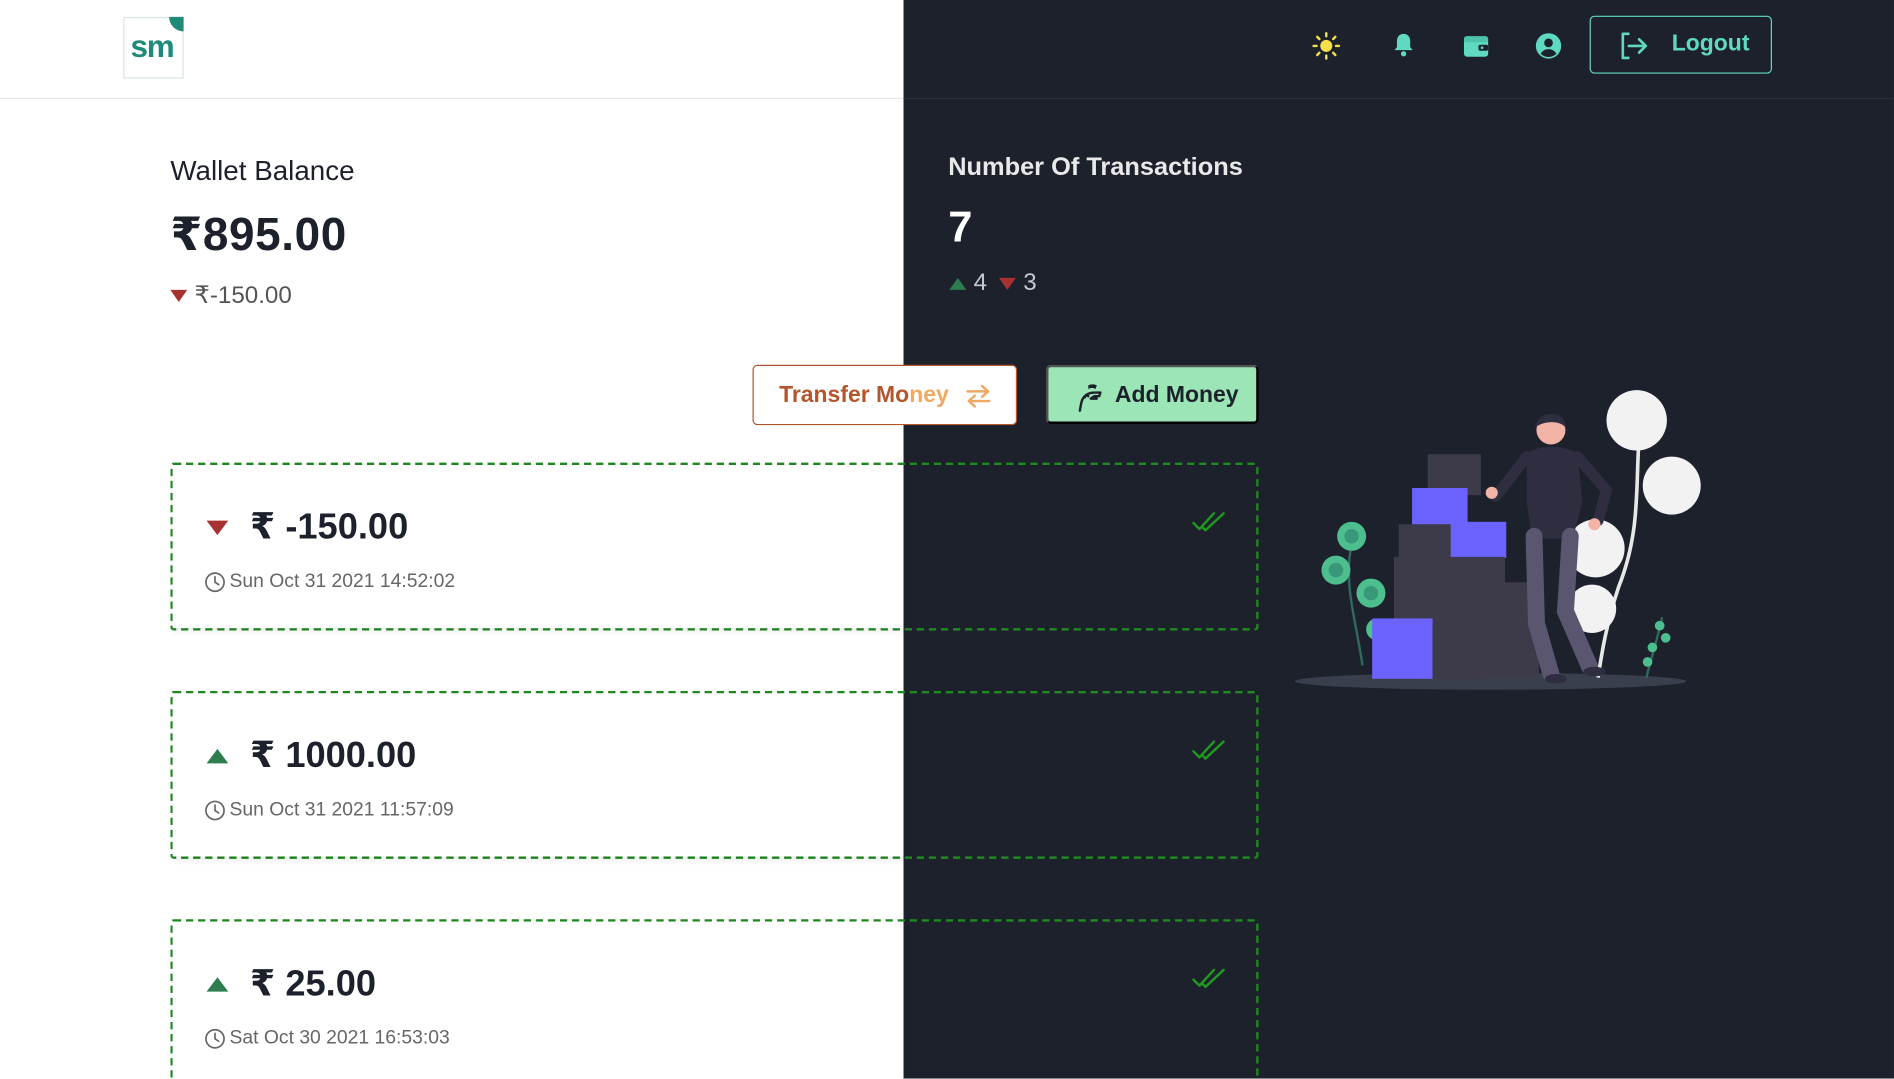 This screenshot has height=1079, width=1894. Describe the element at coordinates (993, 283) in the screenshot. I see `transactions-breakdown: 4 3` at that location.